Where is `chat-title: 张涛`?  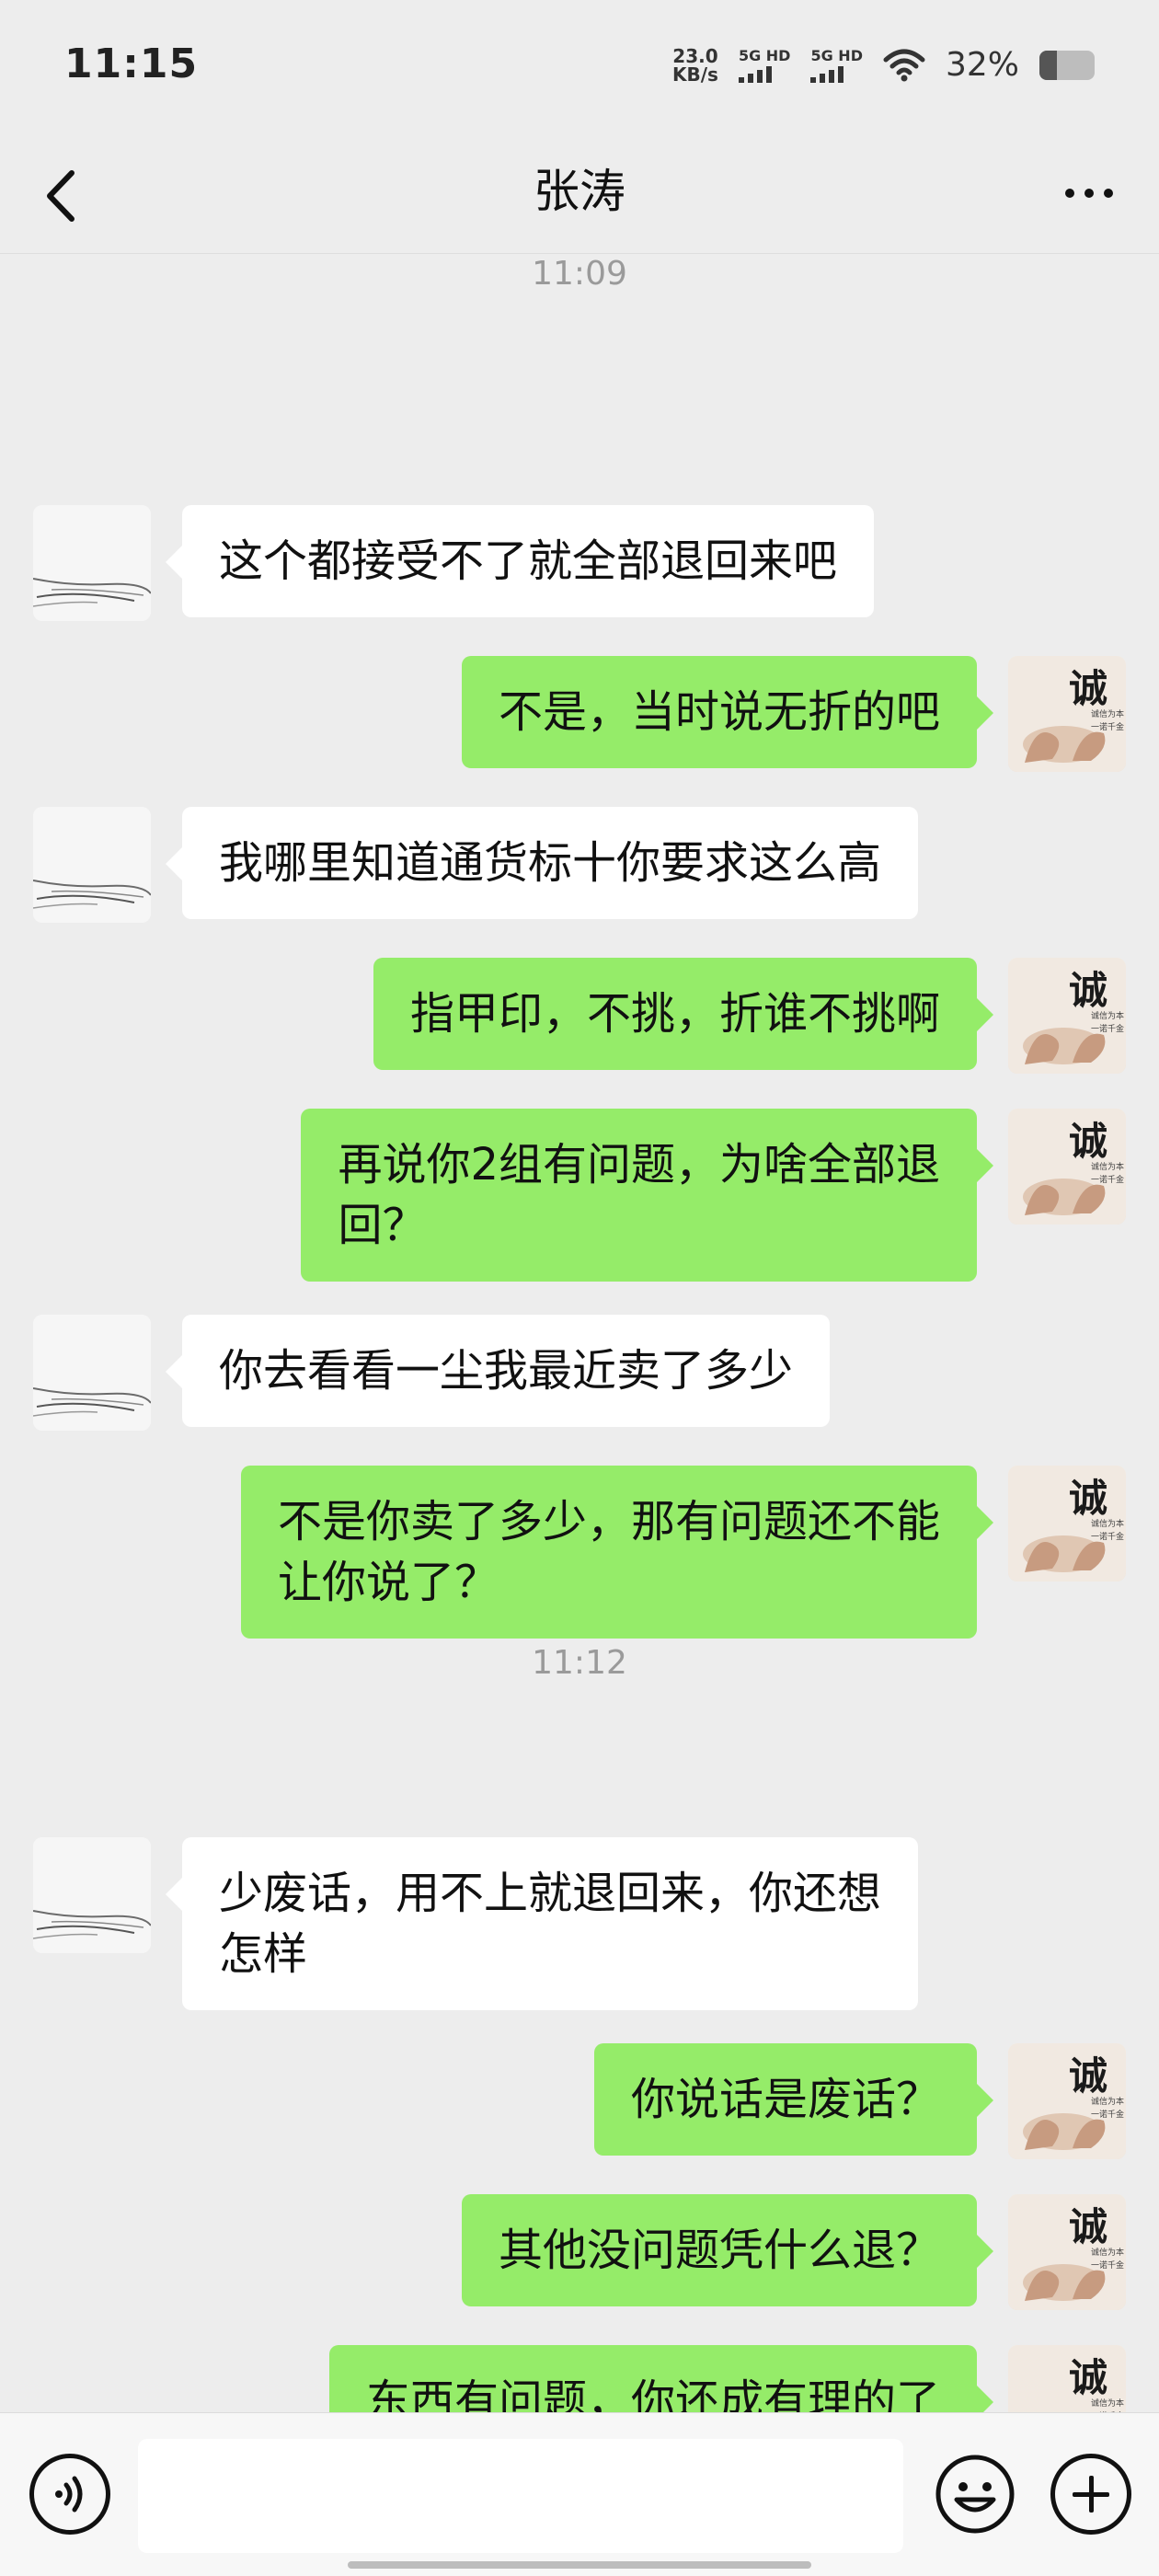 chat-title: 张涛 is located at coordinates (579, 191).